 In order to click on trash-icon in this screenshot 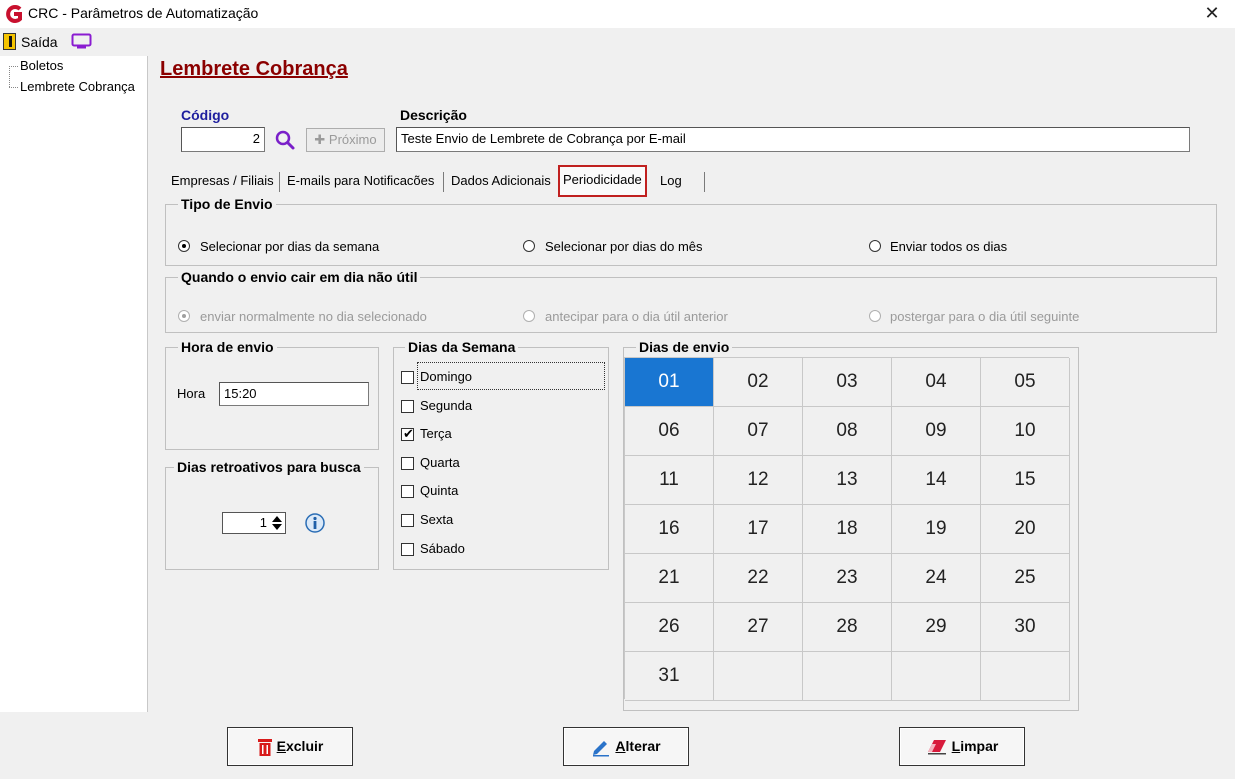, I will do `click(264, 748)`.